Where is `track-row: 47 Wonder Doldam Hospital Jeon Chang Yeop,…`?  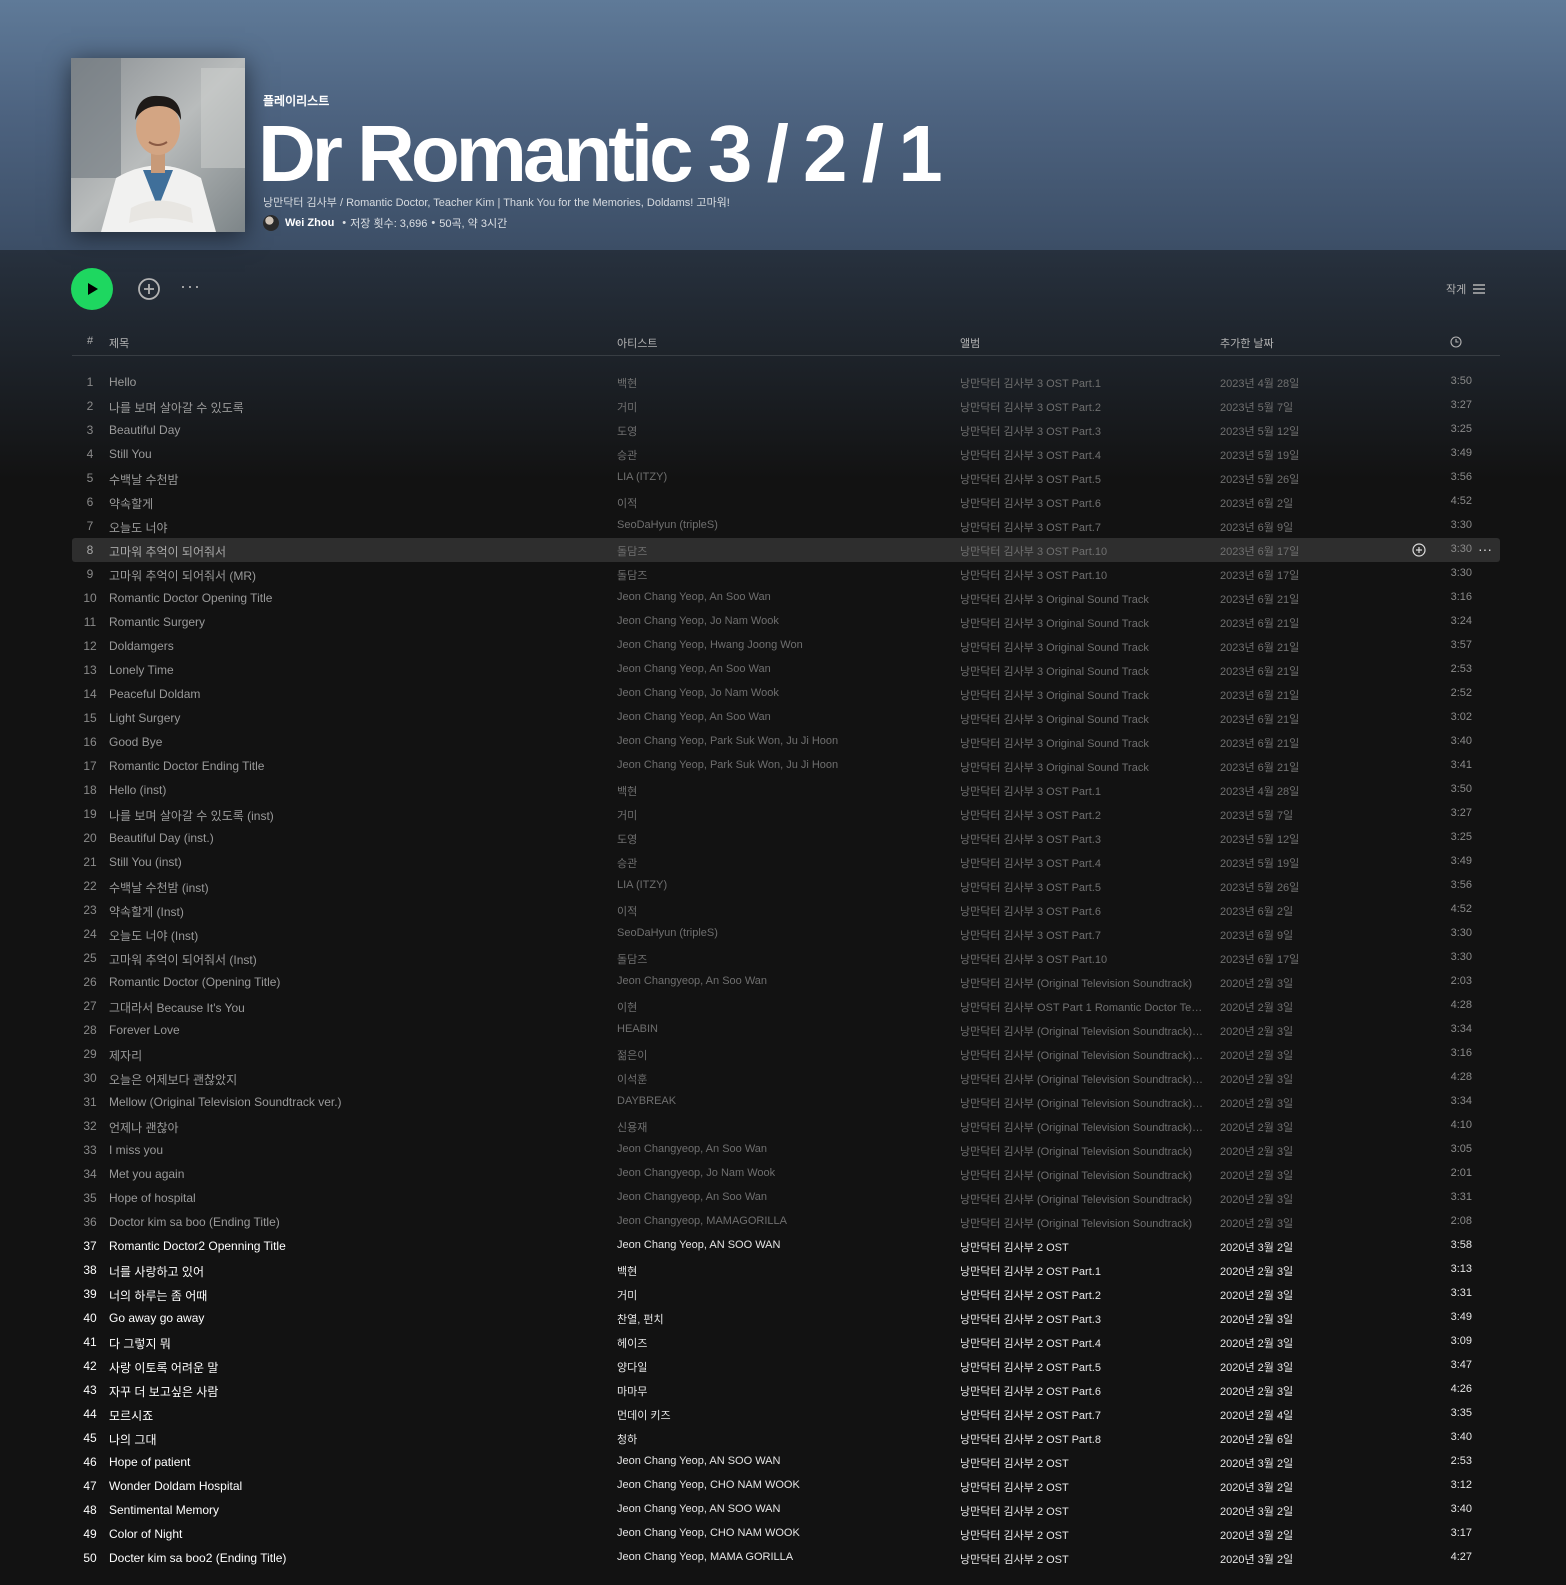
track-row: 47 Wonder Doldam Hospital Jeon Chang Yeop,… is located at coordinates (786, 1486).